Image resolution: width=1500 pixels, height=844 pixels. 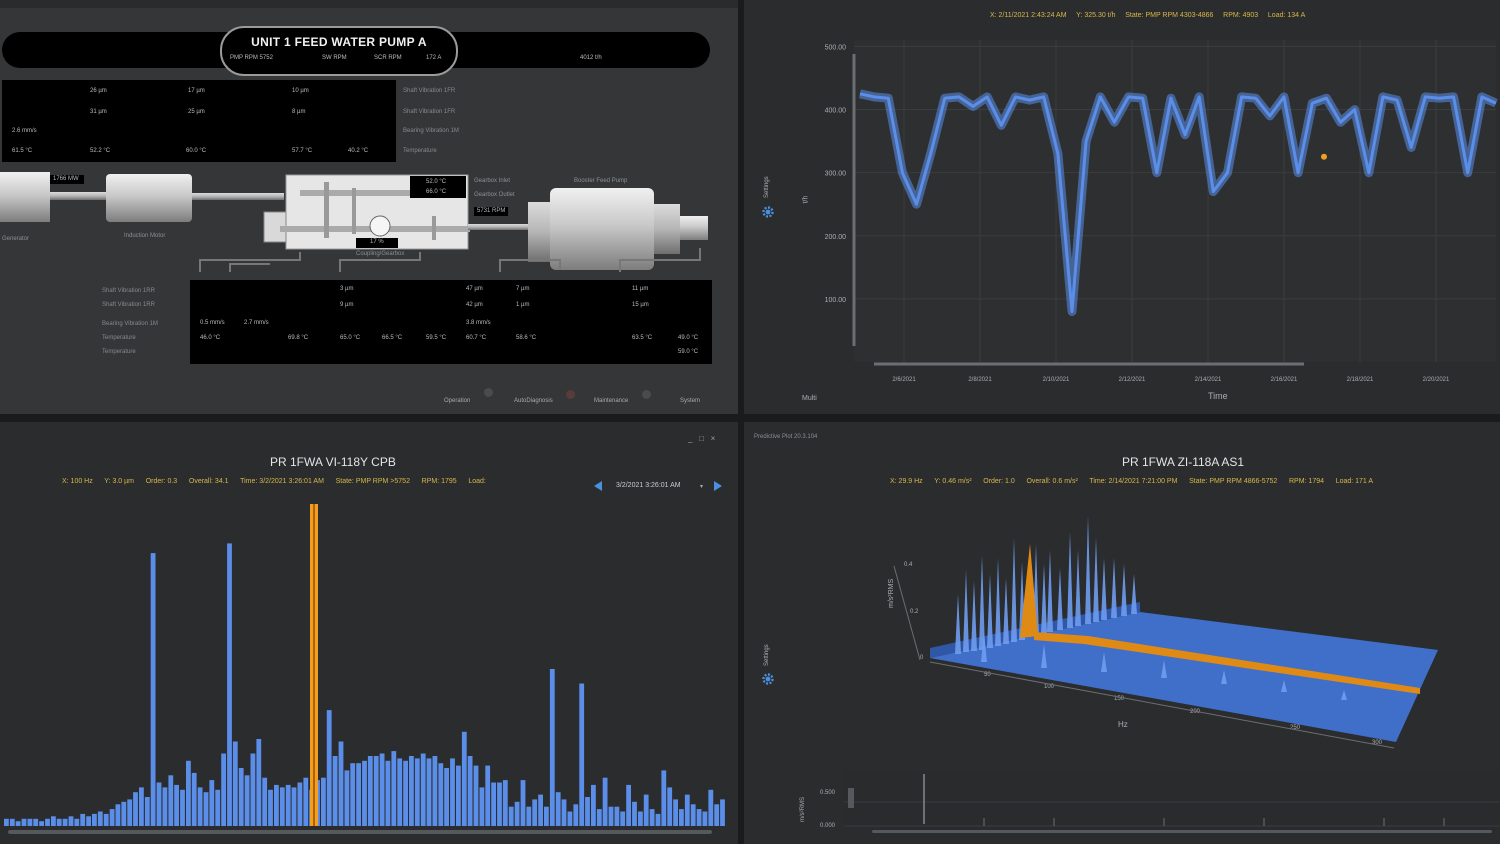 What do you see at coordinates (611, 401) in the screenshot?
I see `tab-maintenance: Maintenance` at bounding box center [611, 401].